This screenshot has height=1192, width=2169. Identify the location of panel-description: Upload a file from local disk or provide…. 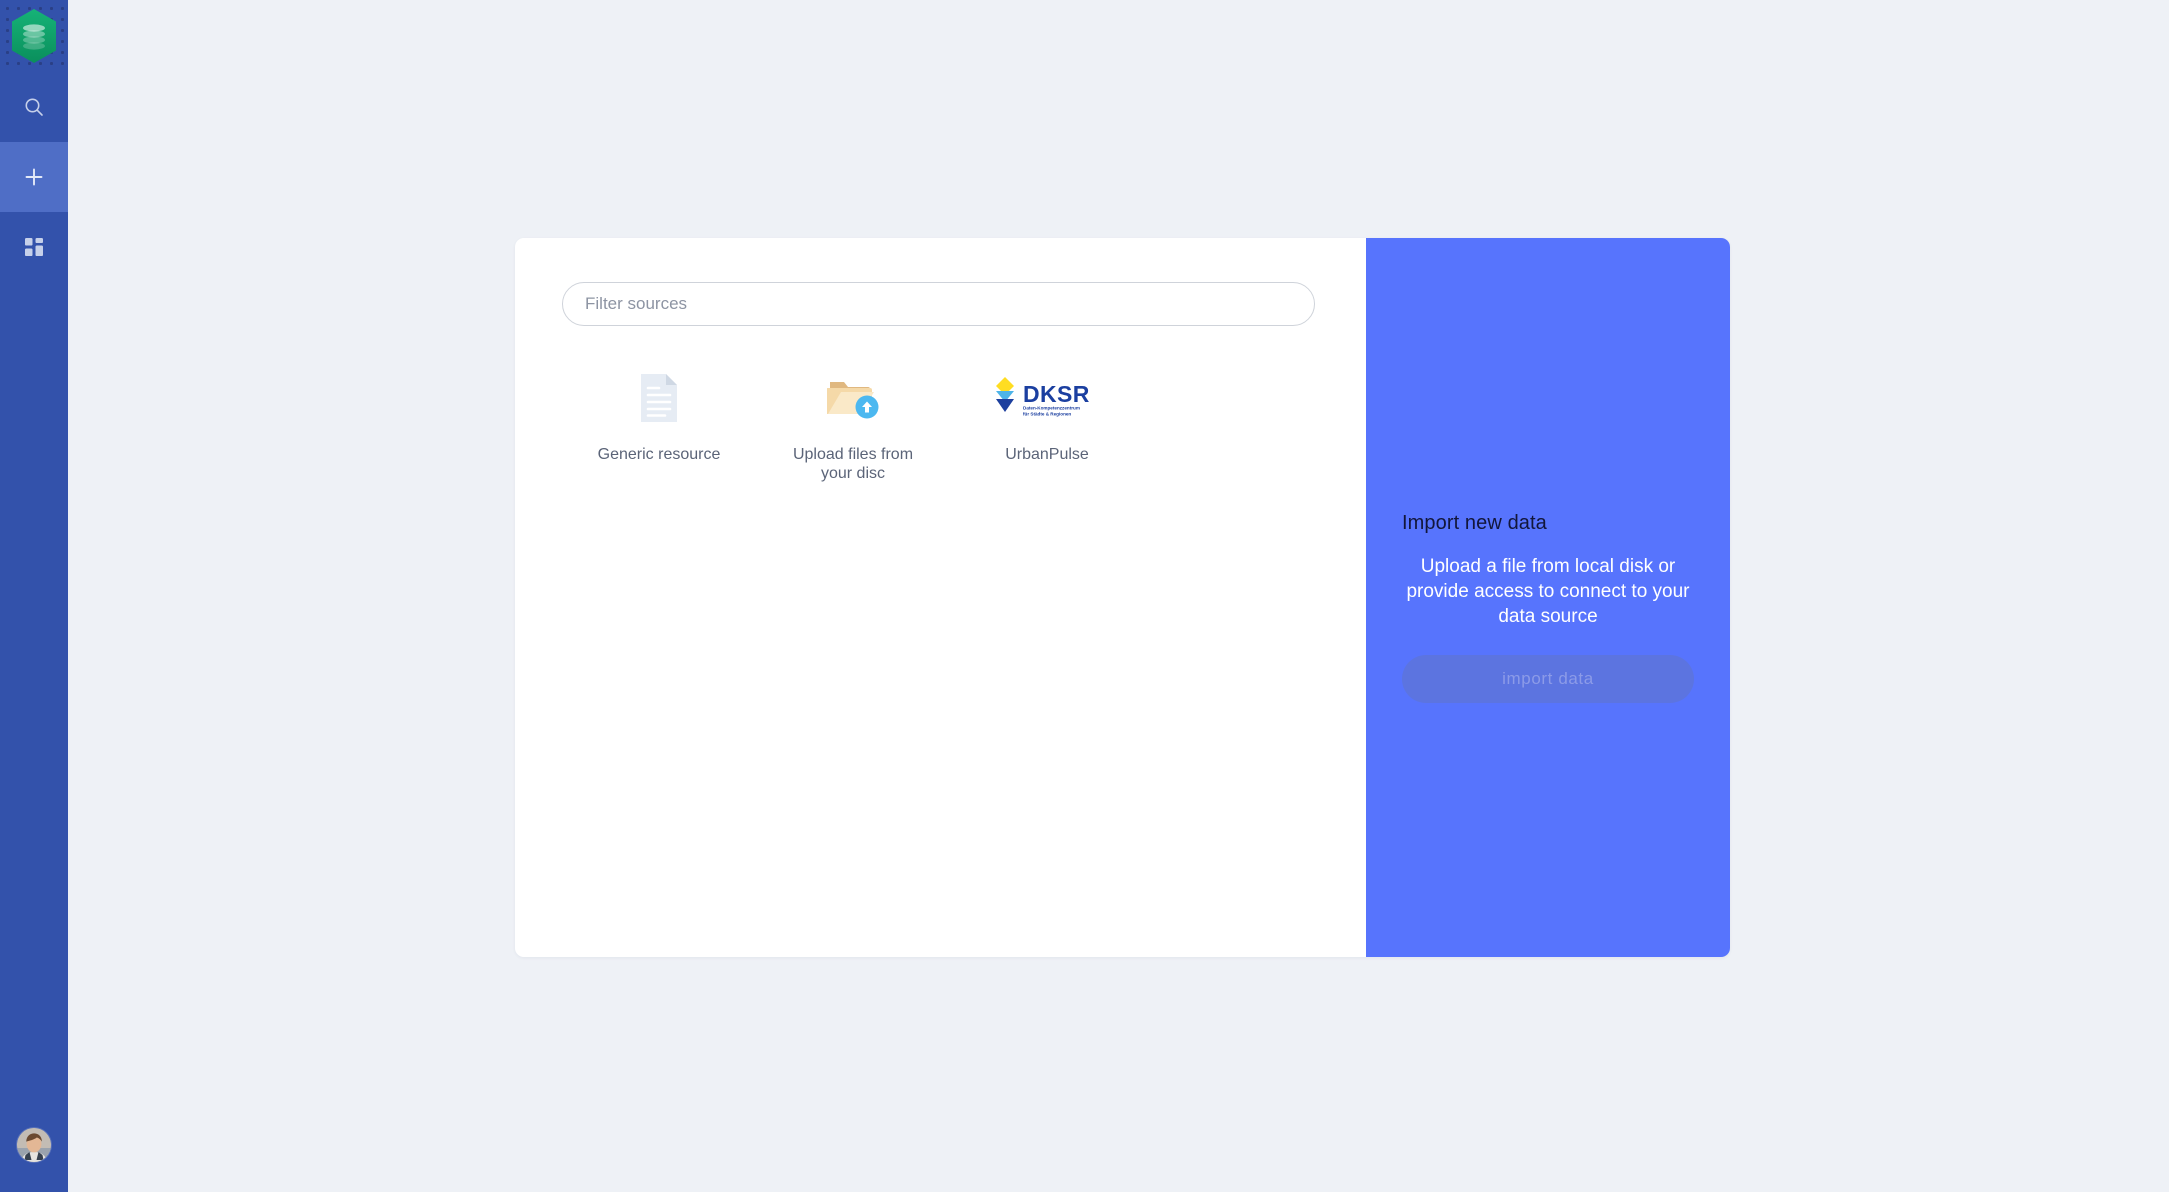
(1548, 591).